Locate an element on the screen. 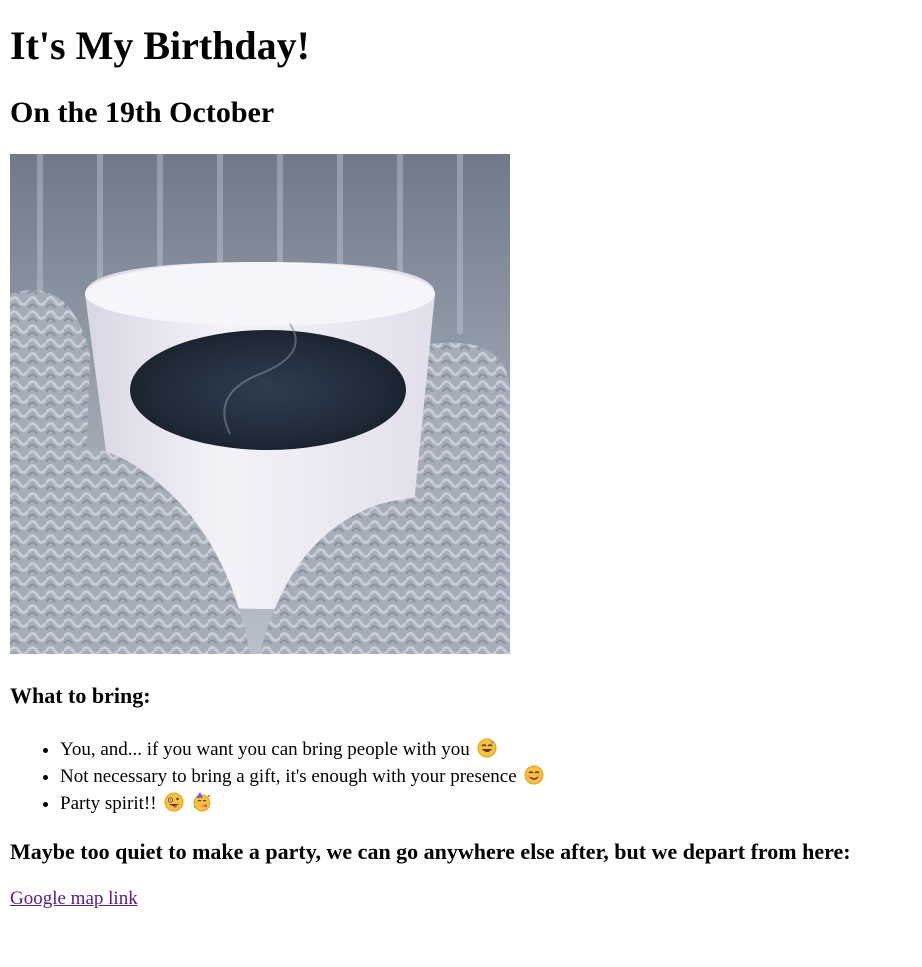  page-title: It's My Birthday! is located at coordinates (160, 45).